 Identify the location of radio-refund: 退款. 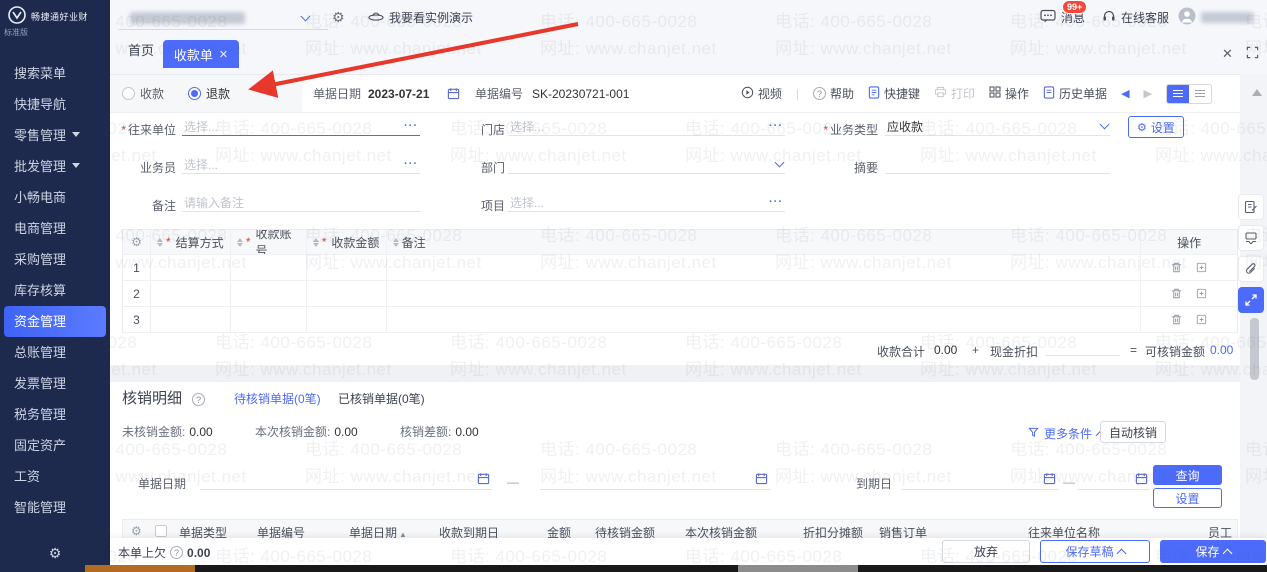
(209, 93).